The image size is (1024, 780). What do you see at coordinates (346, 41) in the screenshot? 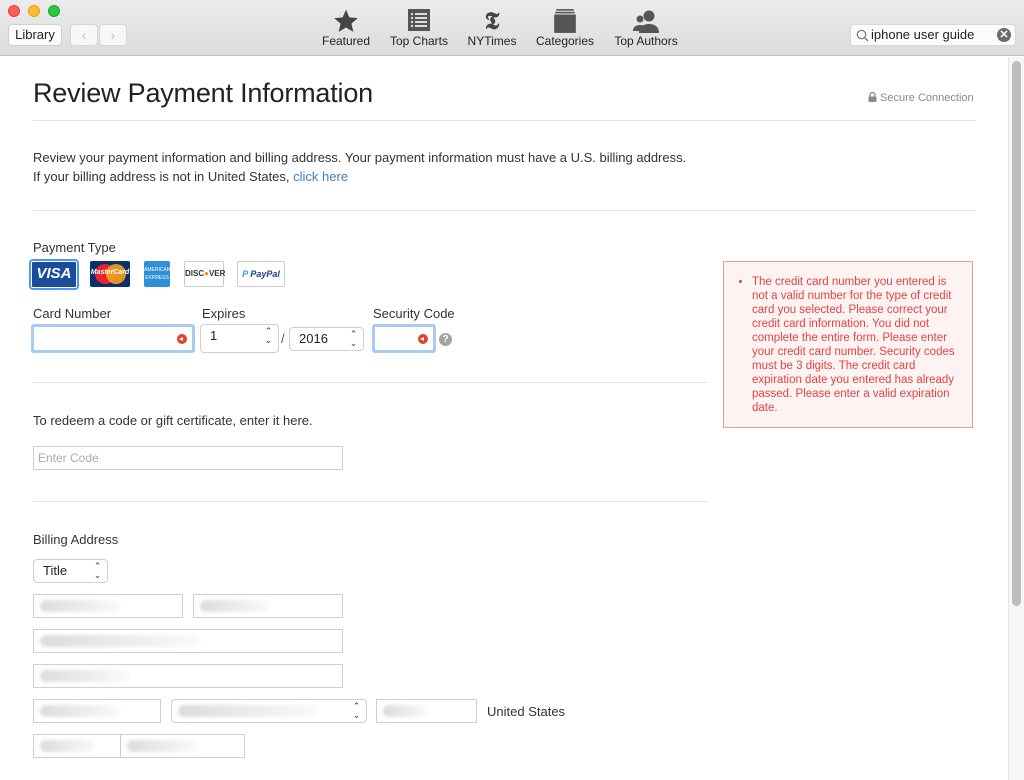
I see `tab-label: Featured` at bounding box center [346, 41].